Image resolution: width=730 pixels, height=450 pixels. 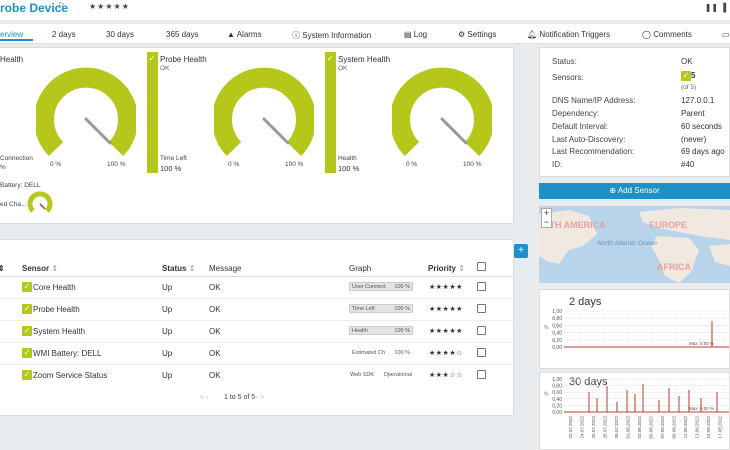 What do you see at coordinates (59, 331) in the screenshot?
I see `sensor-name: System Health` at bounding box center [59, 331].